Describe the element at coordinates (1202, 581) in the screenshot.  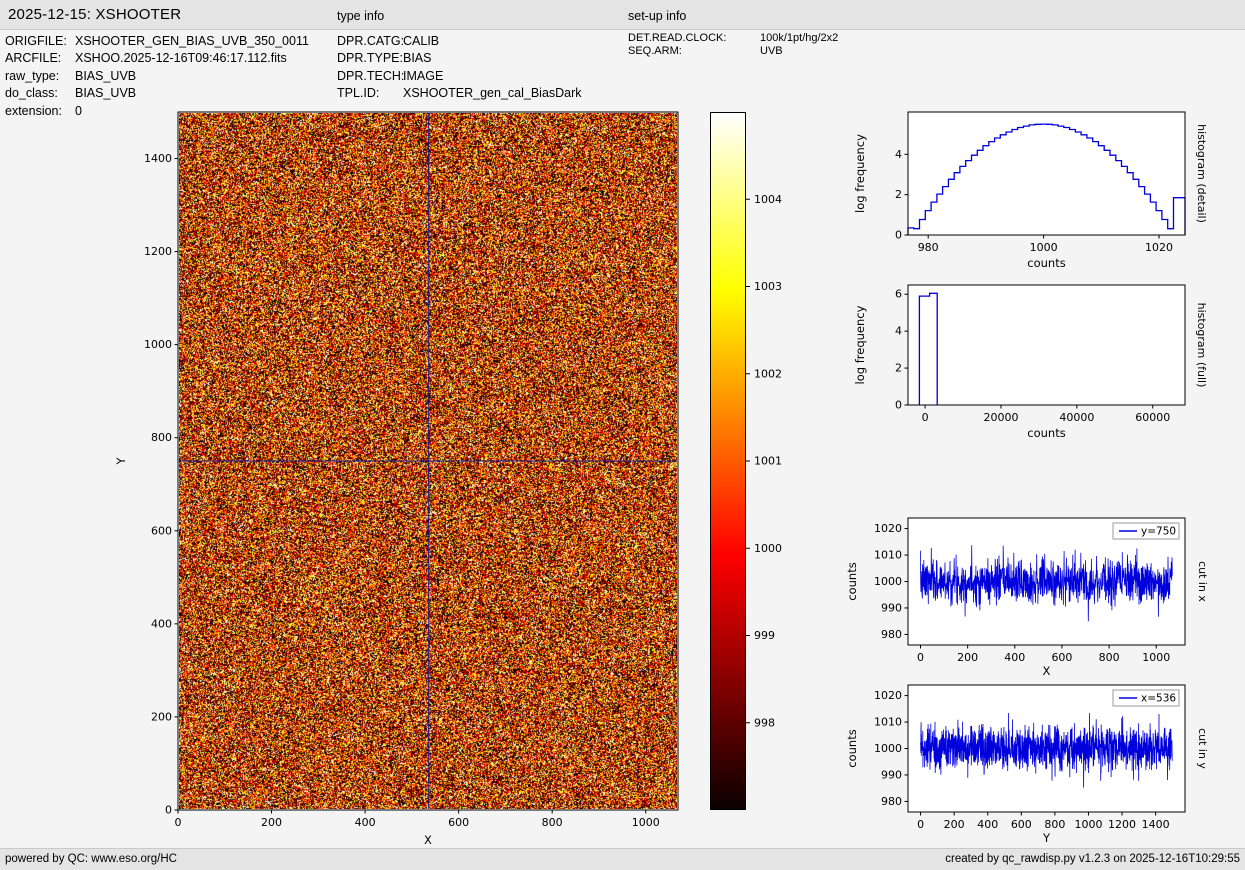
I see `svg-text: cut in x` at that location.